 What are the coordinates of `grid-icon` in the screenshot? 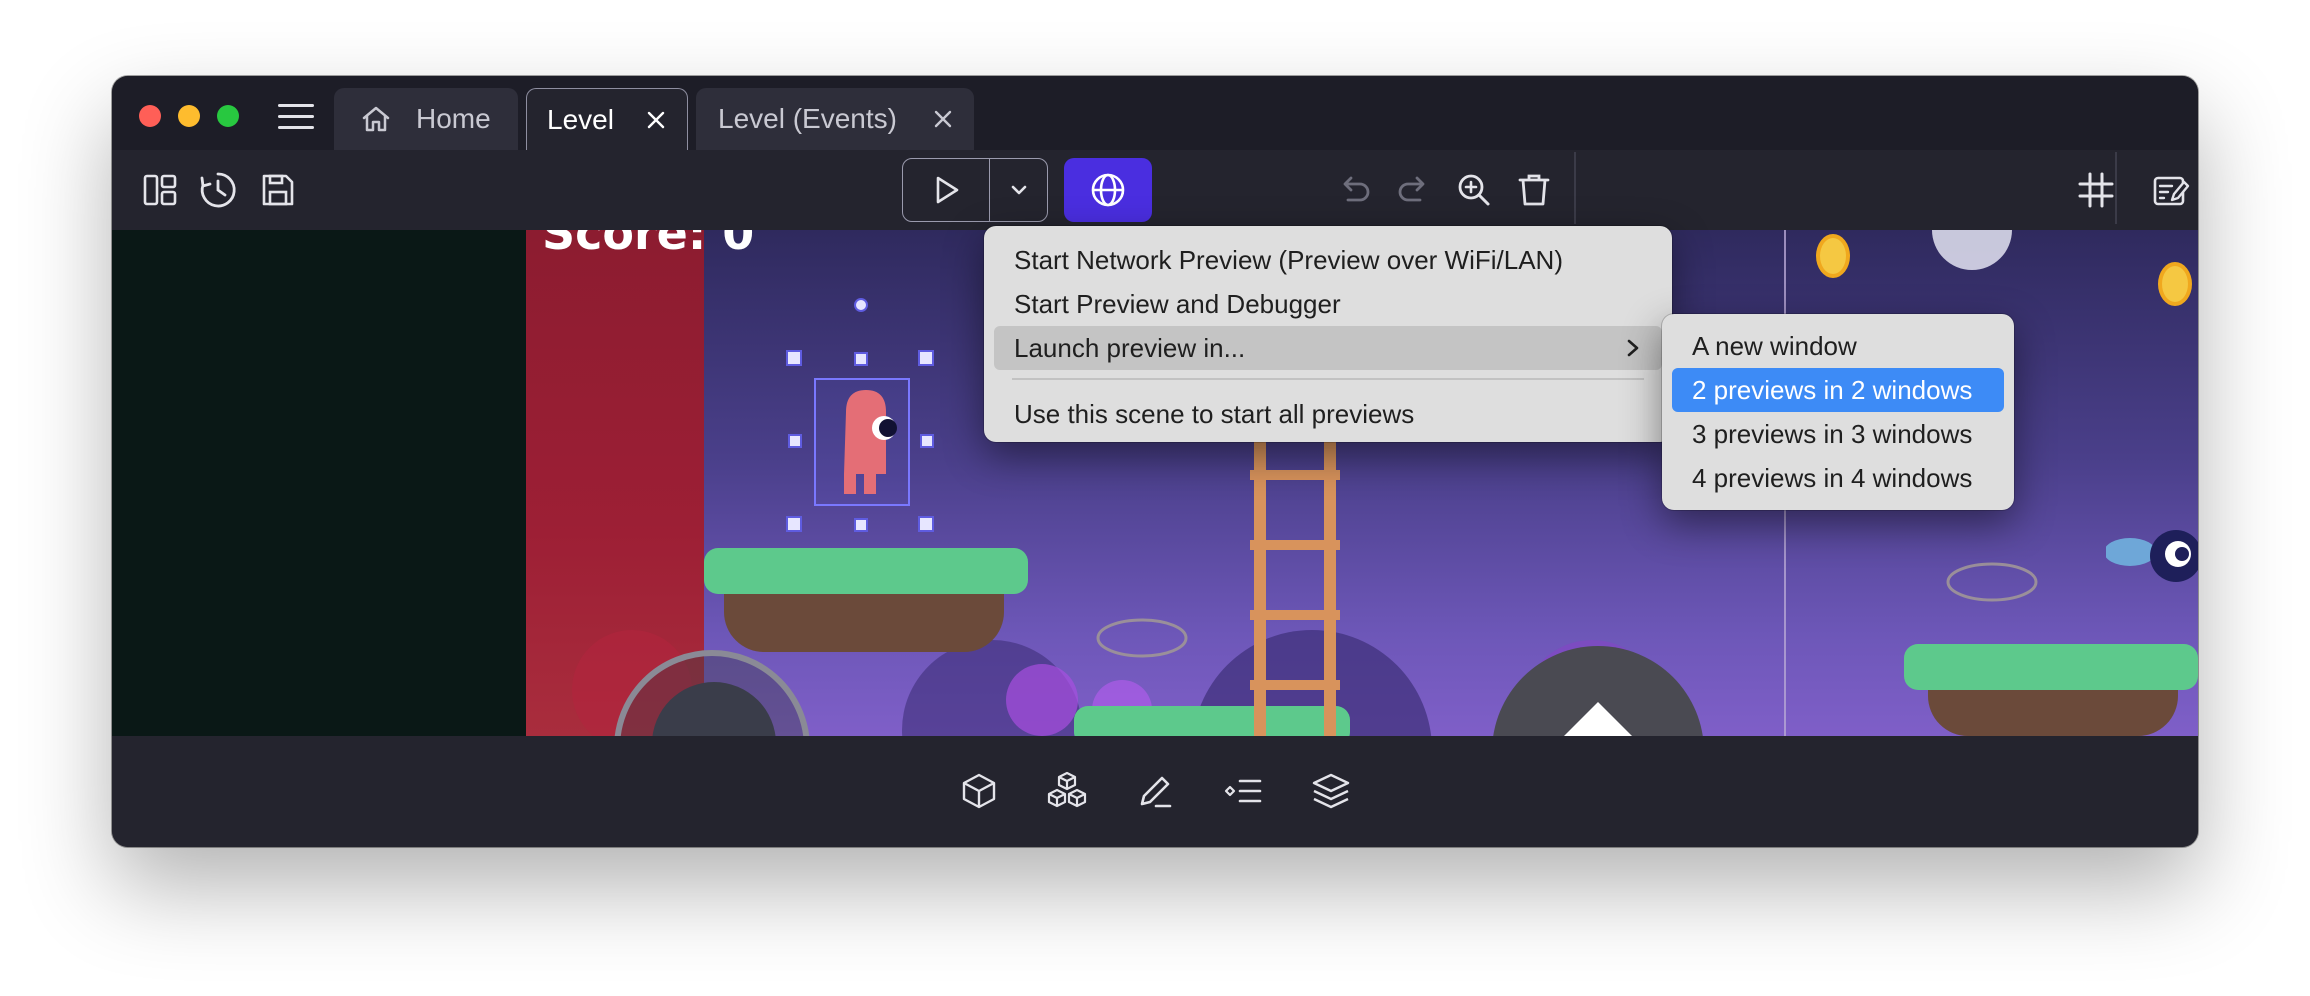 It's located at (2096, 190).